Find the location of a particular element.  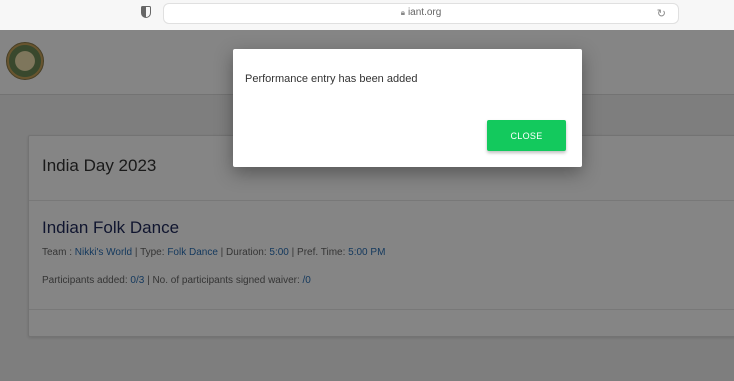

url-text: iant.org is located at coordinates (424, 12).